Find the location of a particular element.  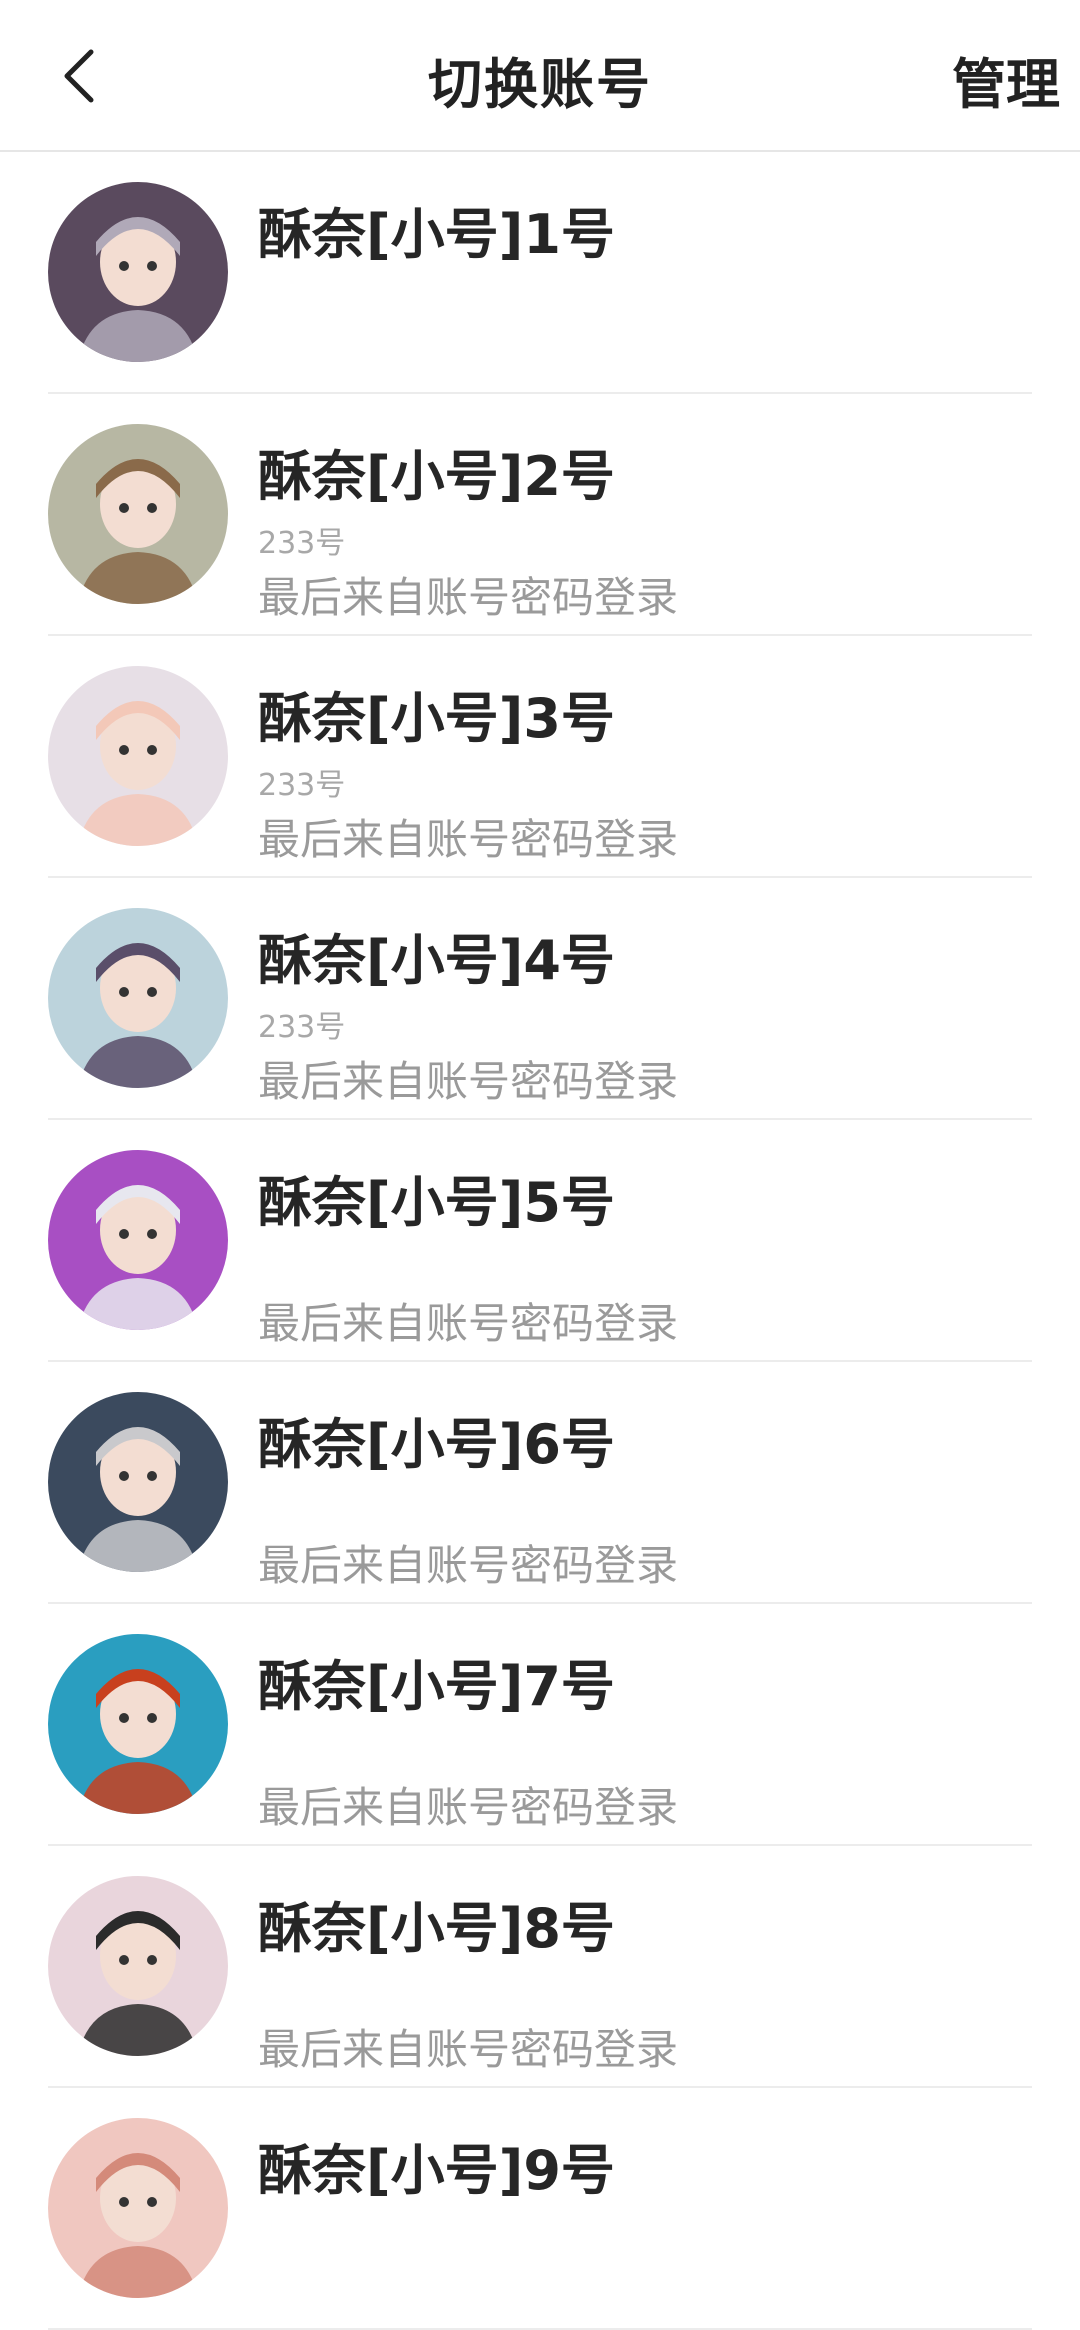

account-name: 酥奈[小号]1号 is located at coordinates (436, 234).